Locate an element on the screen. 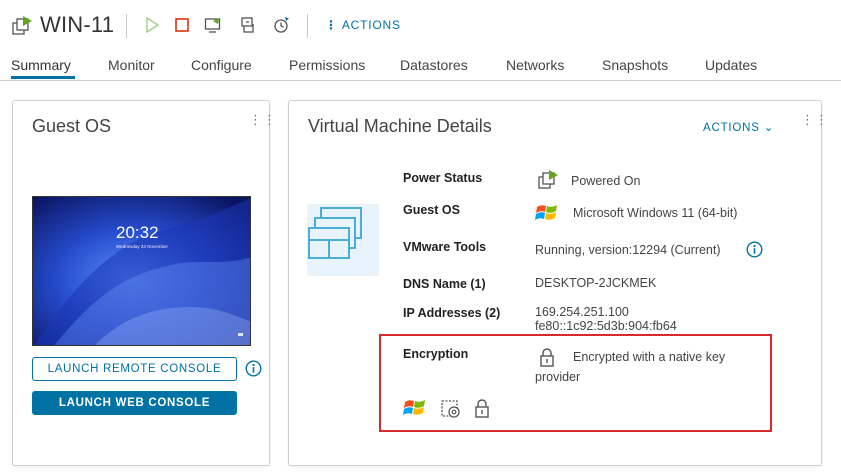  virtual-machine-icon is located at coordinates (343, 240).